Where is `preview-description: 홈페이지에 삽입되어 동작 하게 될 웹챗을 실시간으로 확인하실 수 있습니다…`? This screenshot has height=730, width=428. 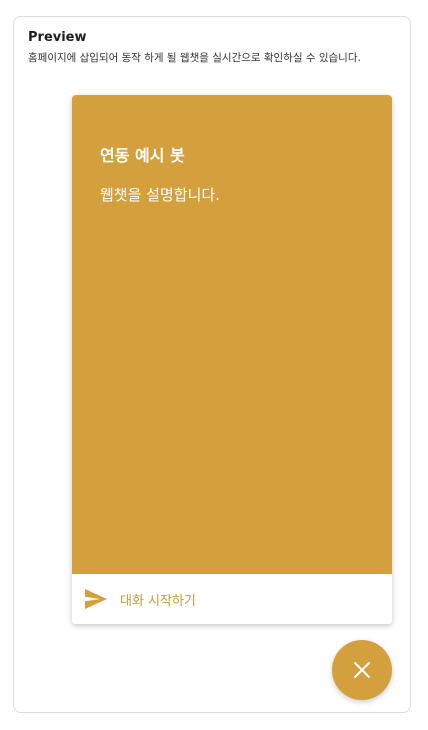 preview-description: 홈페이지에 삽입되어 동작 하게 될 웹챗을 실시간으로 확인하실 수 있습니다… is located at coordinates (194, 58).